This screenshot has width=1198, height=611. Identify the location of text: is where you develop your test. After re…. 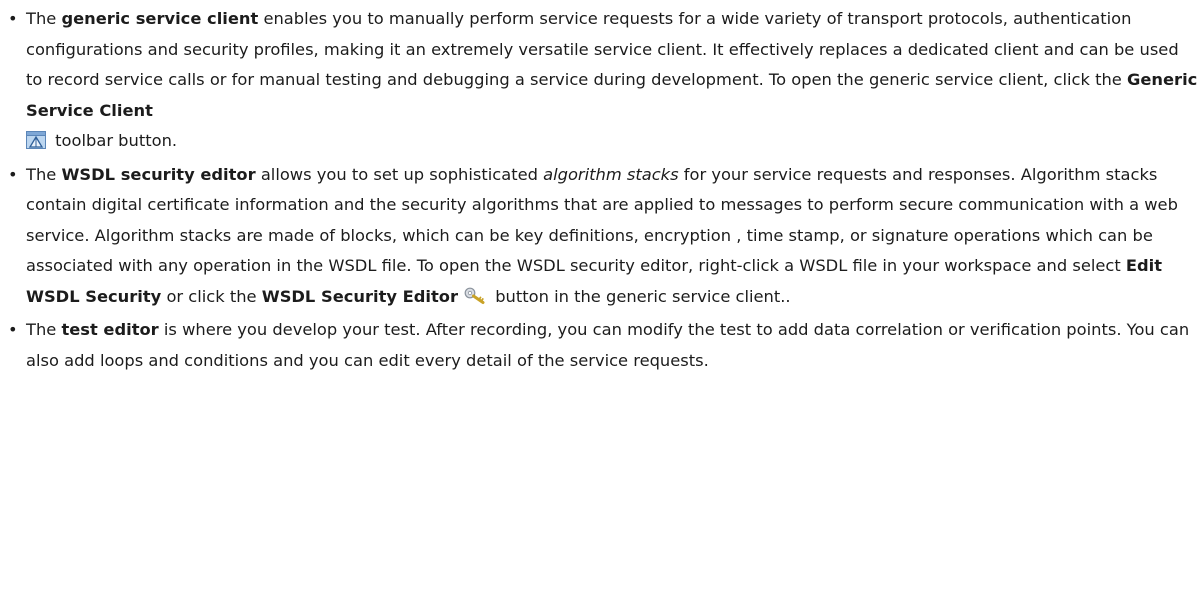
(608, 345).